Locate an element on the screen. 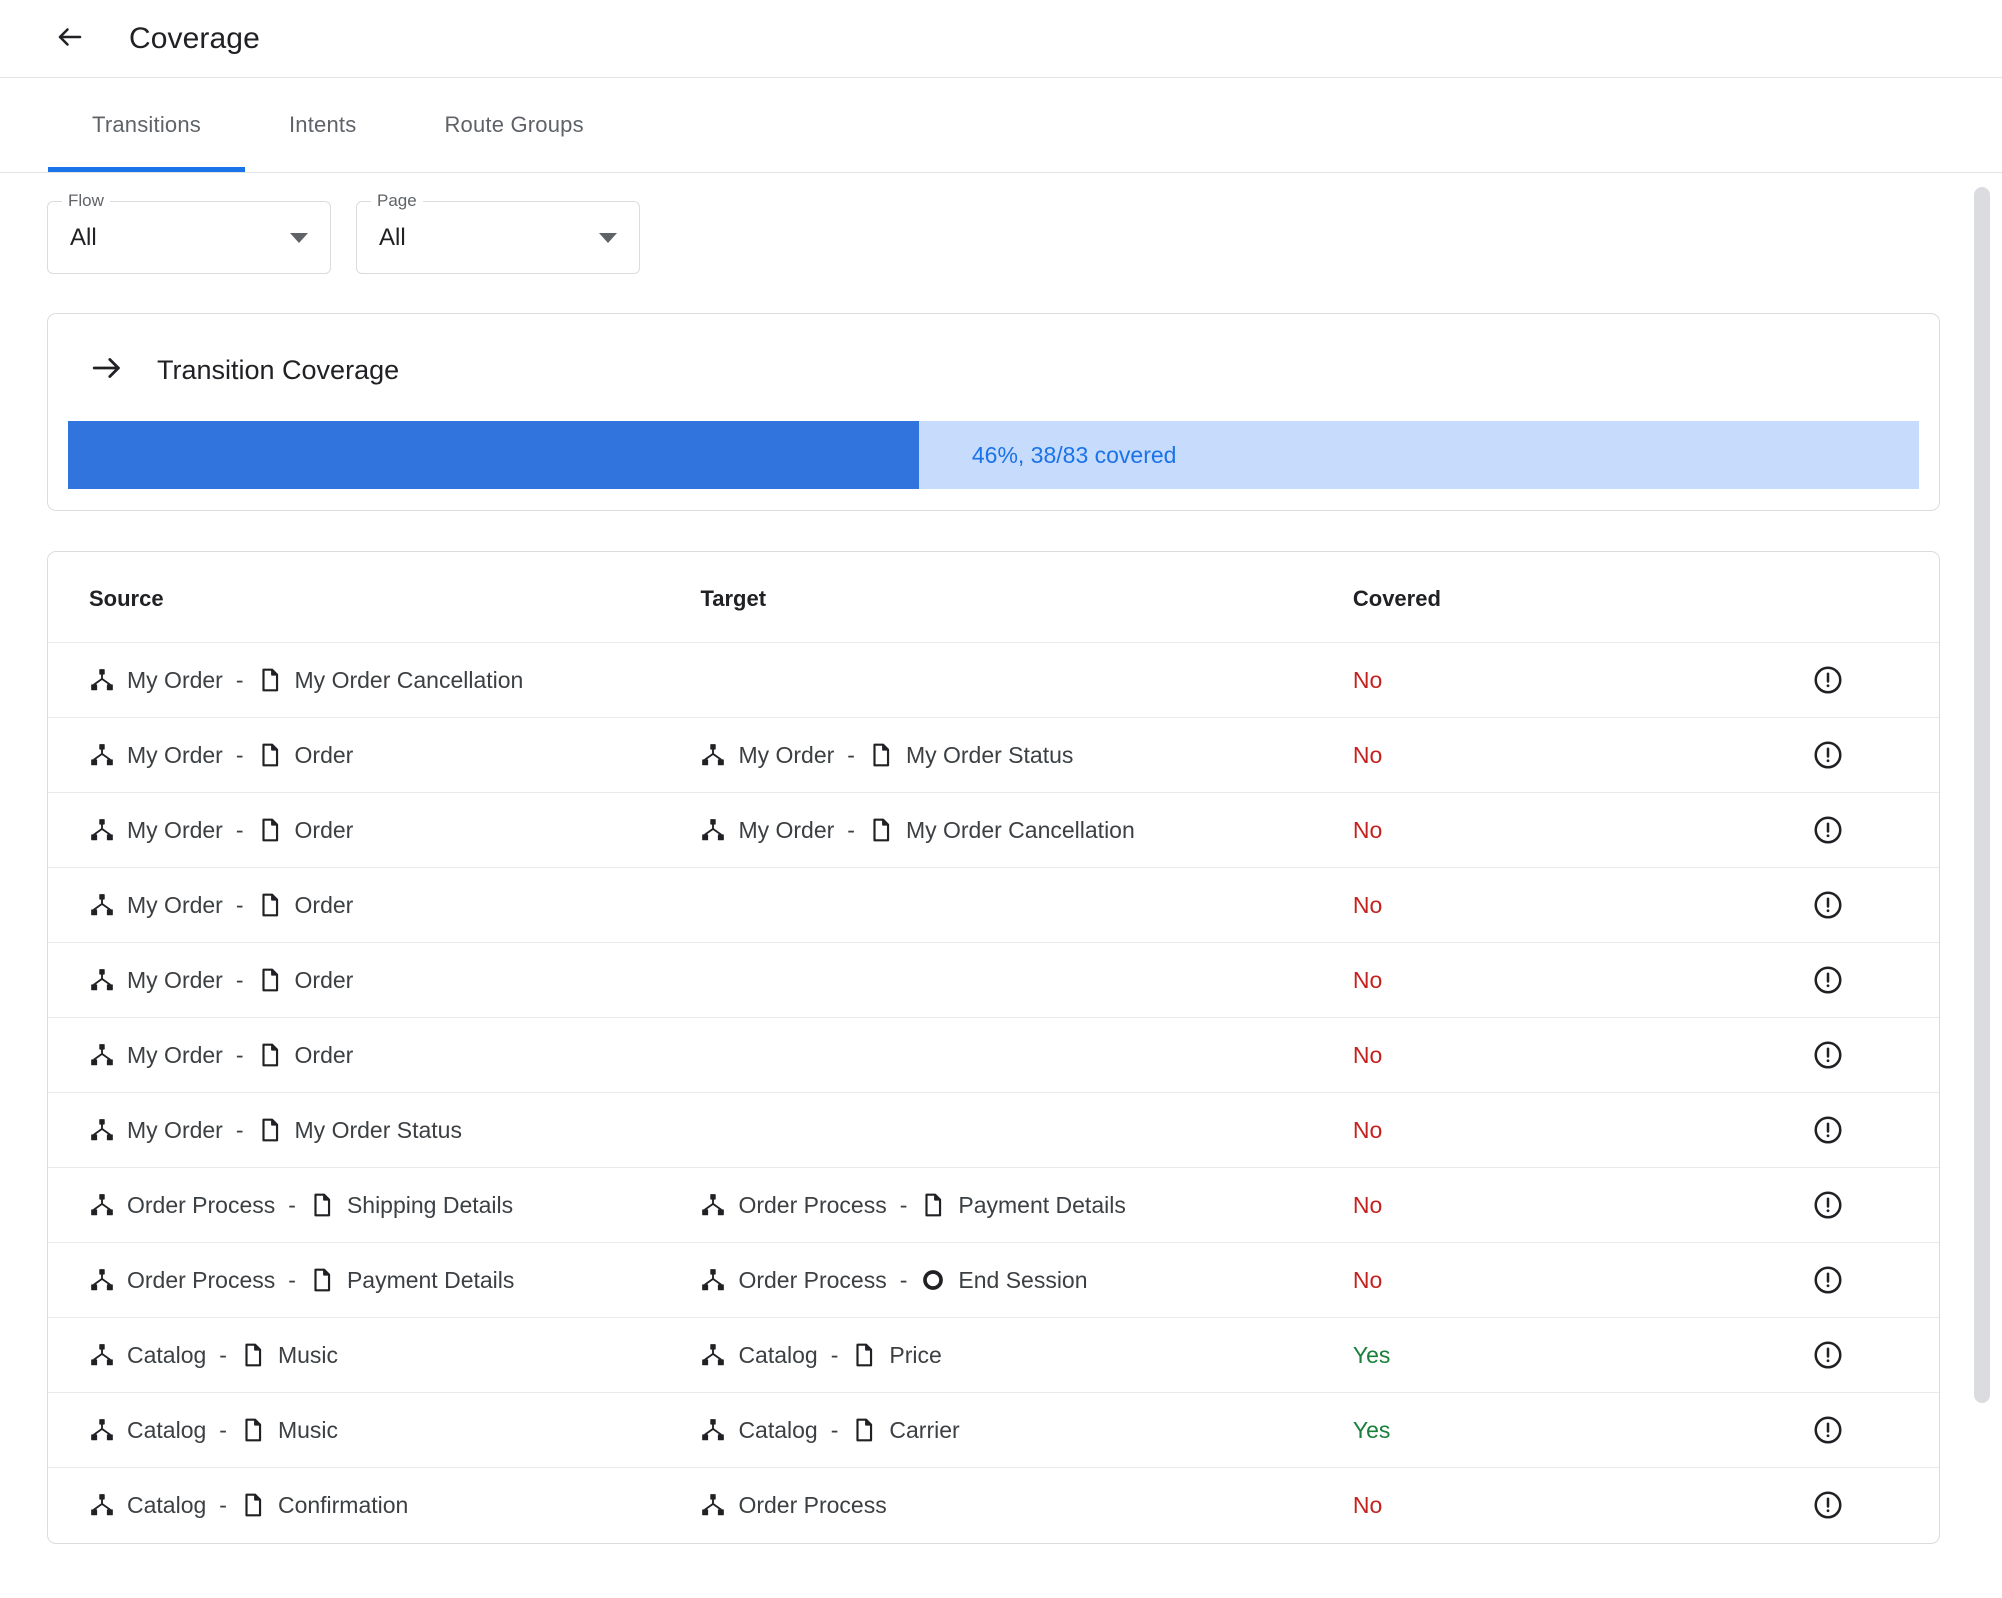  table-row: My Order - My Order Status No is located at coordinates (993, 1130).